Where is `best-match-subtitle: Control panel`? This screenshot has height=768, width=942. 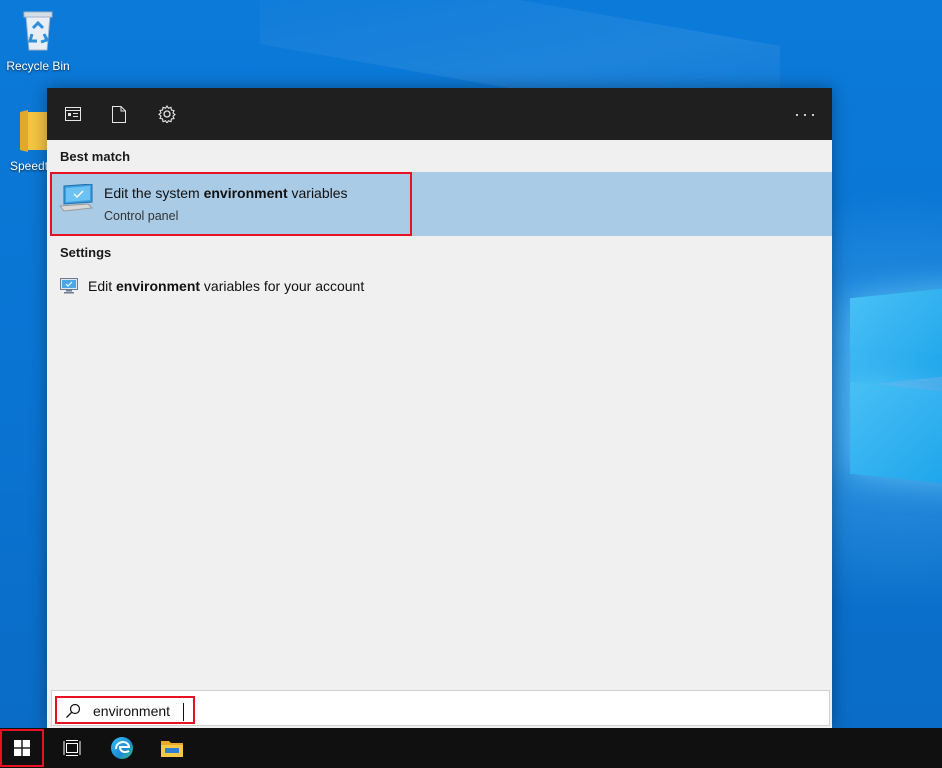 best-match-subtitle: Control panel is located at coordinates (141, 216).